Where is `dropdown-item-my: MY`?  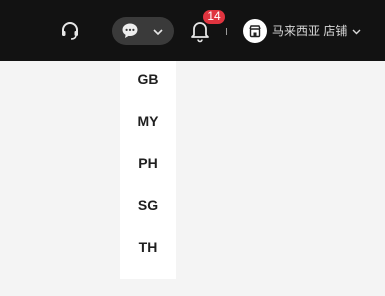
dropdown-item-my: MY is located at coordinates (148, 121).